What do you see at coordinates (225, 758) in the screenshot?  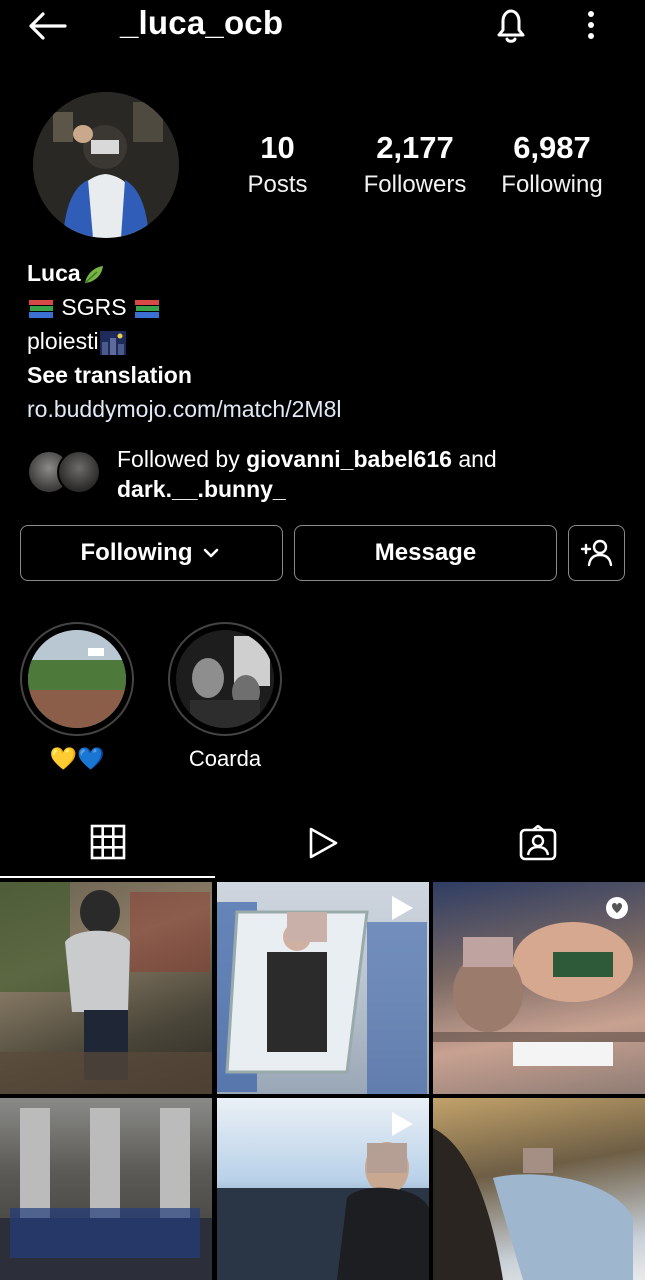 I see `highlight-2-label: Coarda` at bounding box center [225, 758].